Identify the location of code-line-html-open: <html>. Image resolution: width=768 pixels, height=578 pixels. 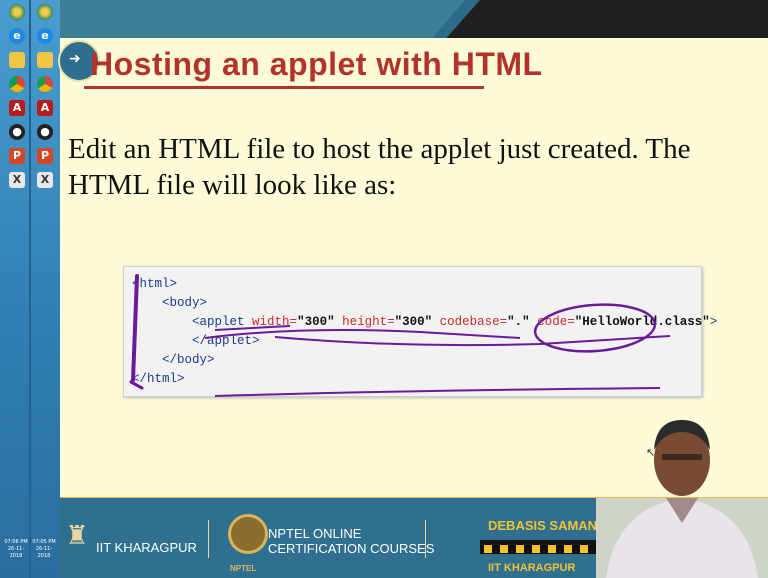
(155, 284).